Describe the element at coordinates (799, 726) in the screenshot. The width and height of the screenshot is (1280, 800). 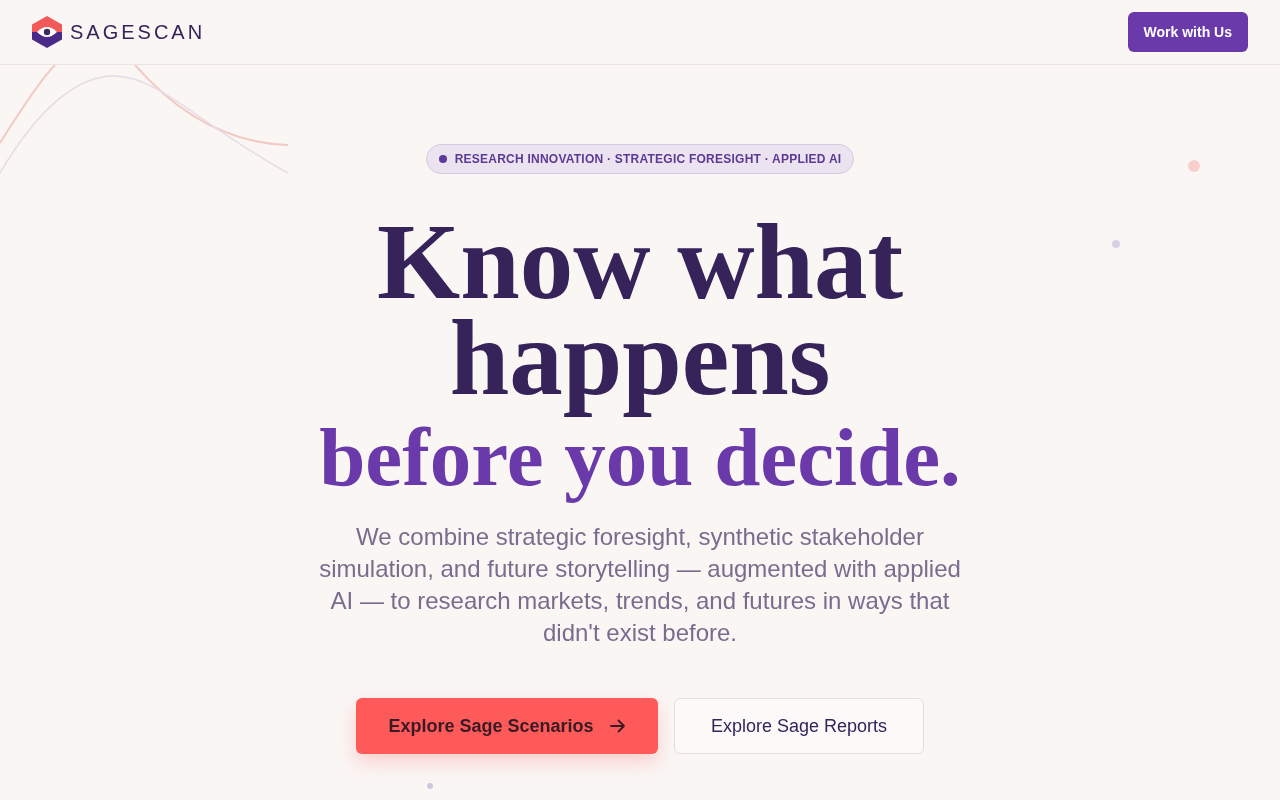
I see `explore-reports-button: Explore Sage Reports` at that location.